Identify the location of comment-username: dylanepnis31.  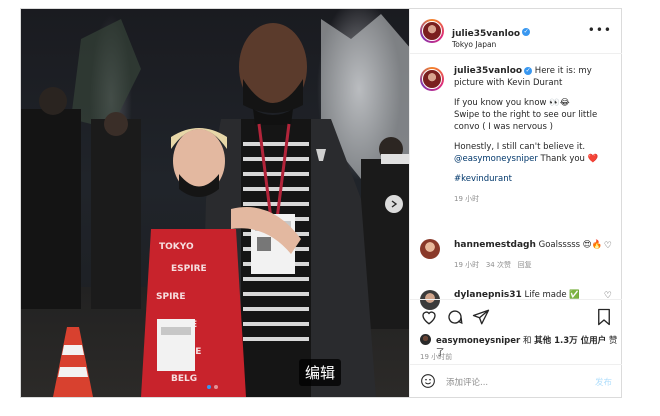
(488, 294).